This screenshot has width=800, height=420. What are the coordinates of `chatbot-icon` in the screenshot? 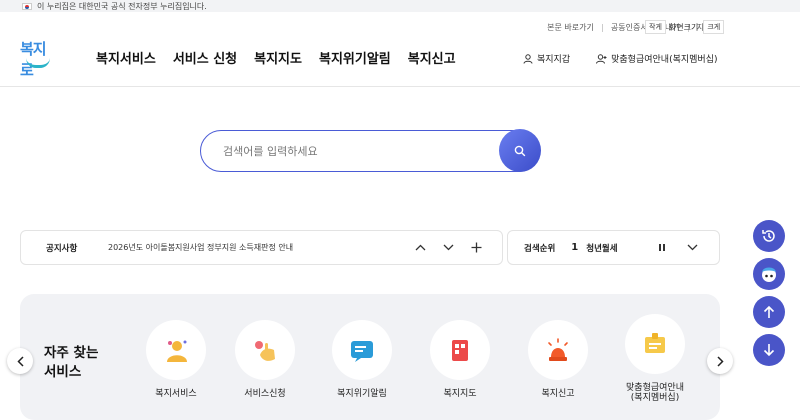 It's located at (769, 274).